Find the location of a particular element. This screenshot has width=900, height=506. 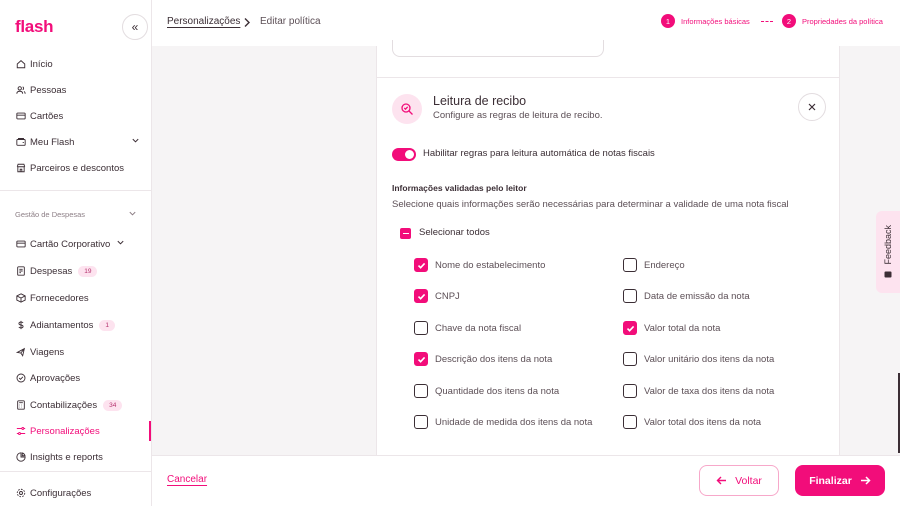

option-label: Endereço is located at coordinates (664, 265).